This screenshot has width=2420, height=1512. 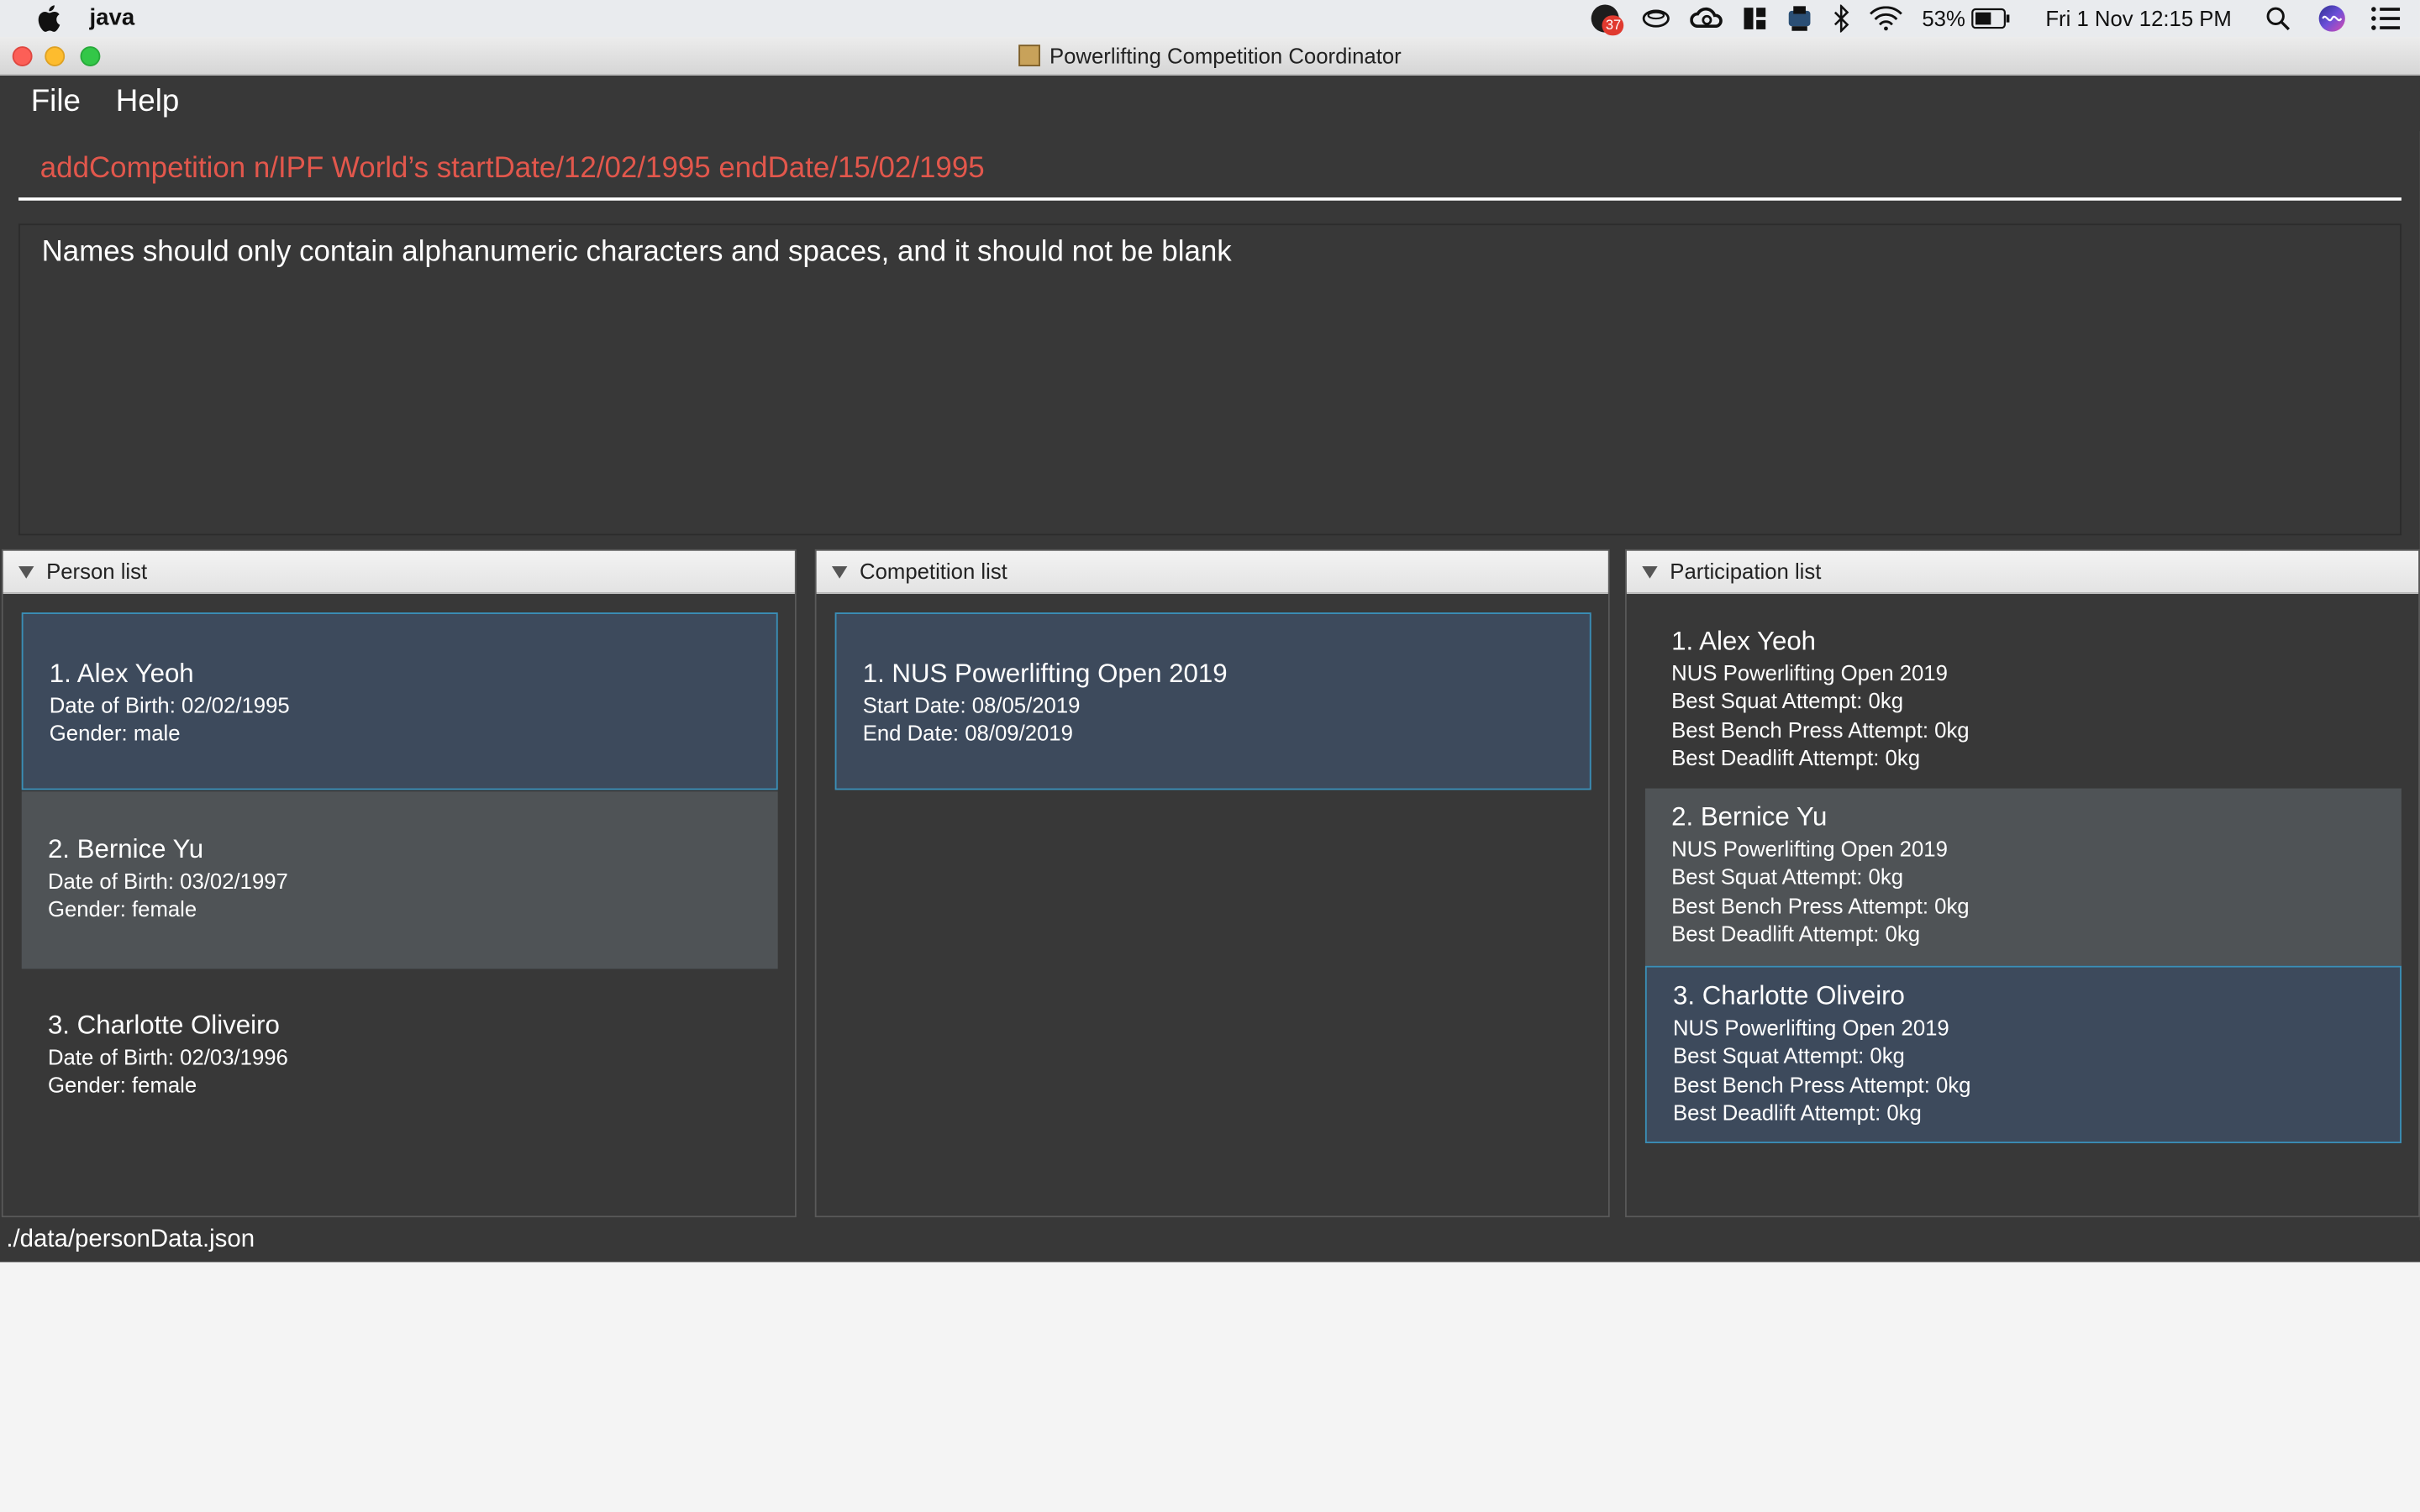 What do you see at coordinates (1210, 103) in the screenshot?
I see `app-menu-bar: File Help` at bounding box center [1210, 103].